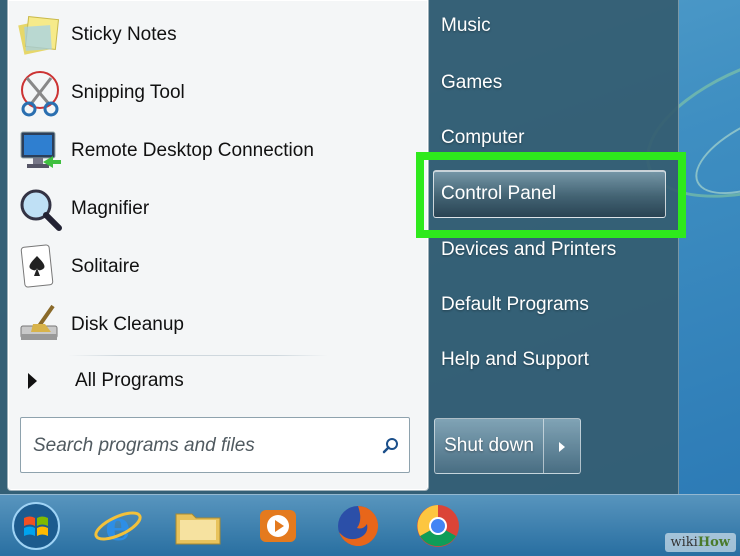 The image size is (740, 556). Describe the element at coordinates (32, 381) in the screenshot. I see `triangle-right-icon` at that location.